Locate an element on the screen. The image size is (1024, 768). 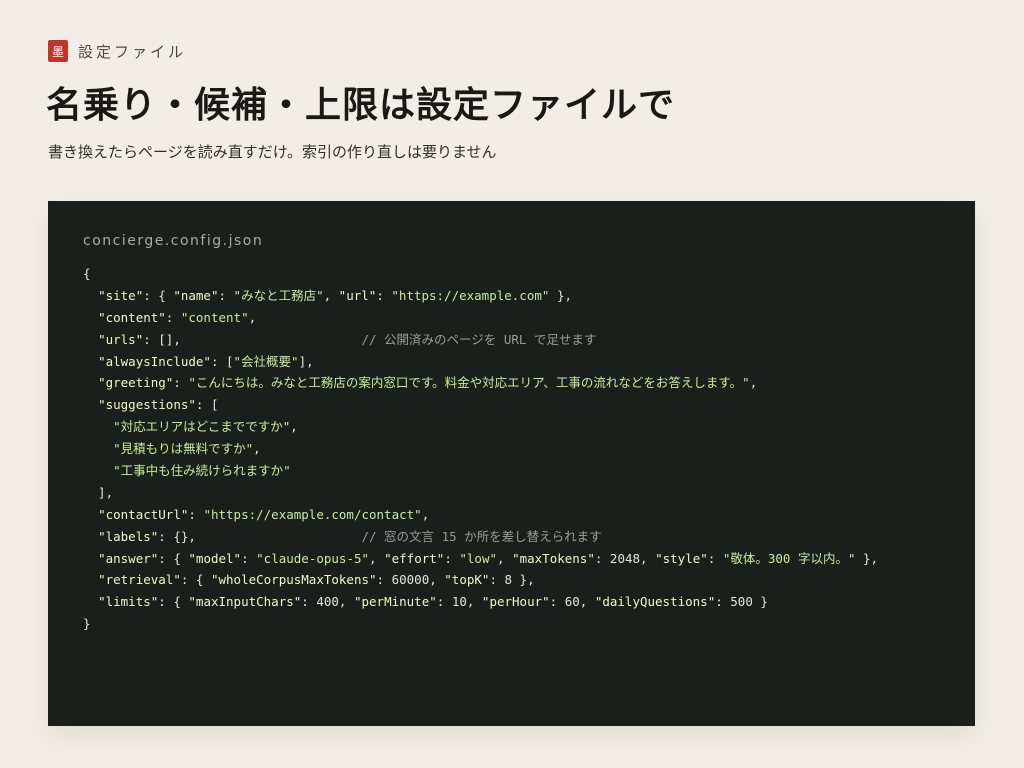
code-key-token: "maxTokens" is located at coordinates (553, 558).